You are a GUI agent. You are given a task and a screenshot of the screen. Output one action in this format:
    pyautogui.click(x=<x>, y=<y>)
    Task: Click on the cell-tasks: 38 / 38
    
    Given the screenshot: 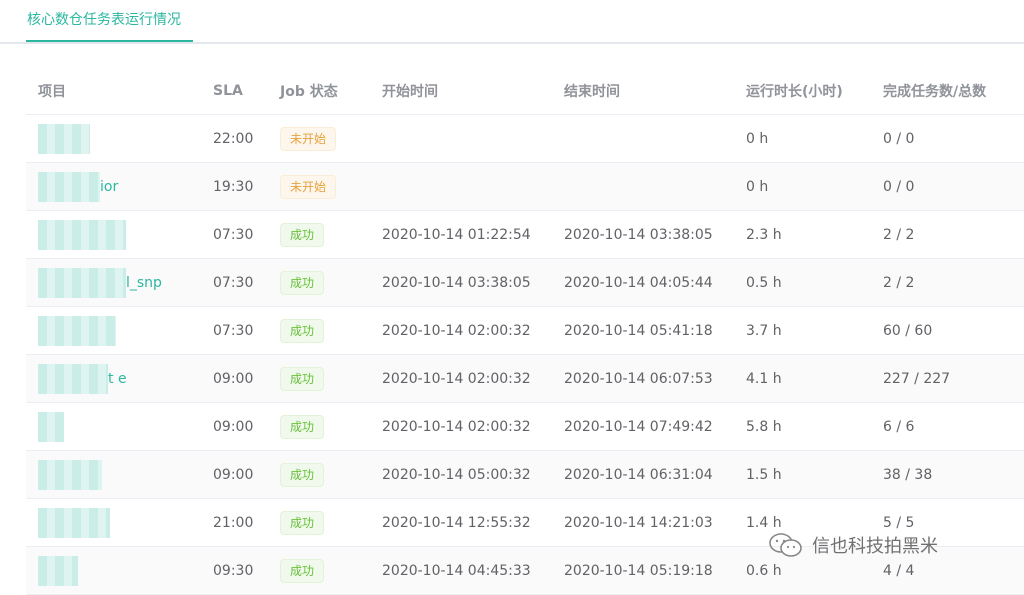 What is the action you would take?
    pyautogui.click(x=947, y=474)
    